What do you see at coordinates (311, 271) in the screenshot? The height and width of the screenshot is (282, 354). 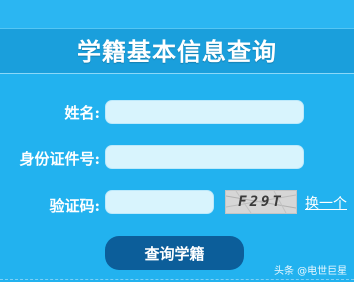 I see `watermark: 头条 @电世巨星` at bounding box center [311, 271].